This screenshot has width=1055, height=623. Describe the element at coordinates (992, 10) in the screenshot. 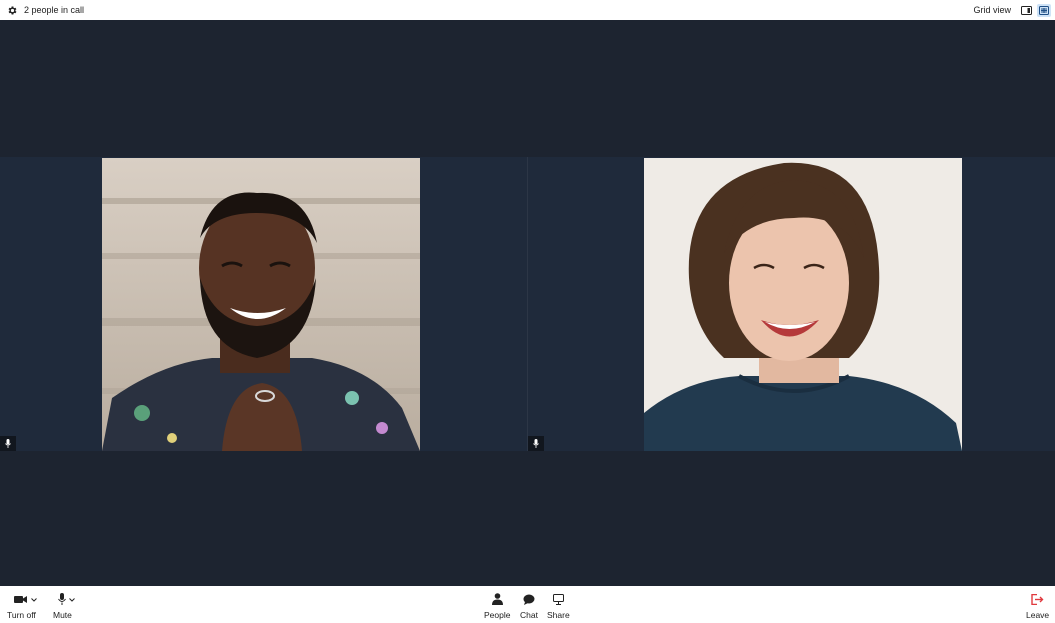

I see `view-mode-label: Grid view` at that location.